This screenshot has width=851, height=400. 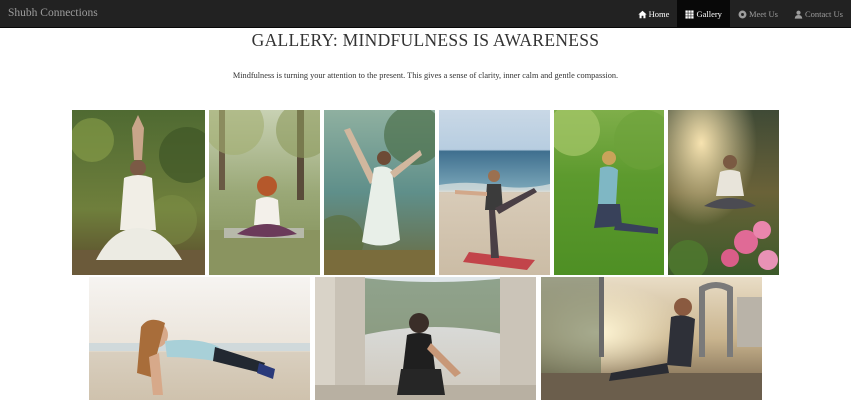 What do you see at coordinates (763, 14) in the screenshot?
I see `nav-item-meet-us-label: Meet Us` at bounding box center [763, 14].